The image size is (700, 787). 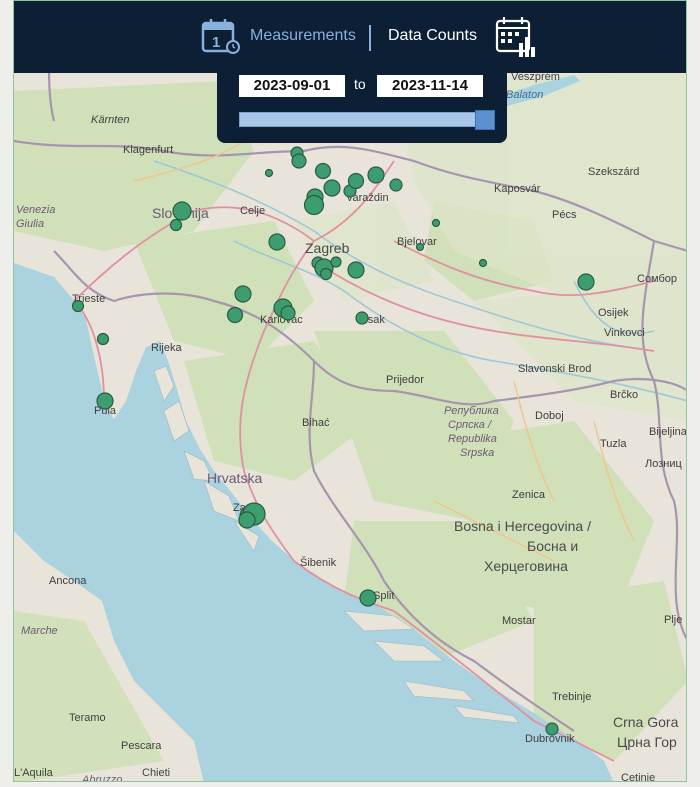 What do you see at coordinates (571, 697) in the screenshot?
I see `label-trebinje: Trebinje` at bounding box center [571, 697].